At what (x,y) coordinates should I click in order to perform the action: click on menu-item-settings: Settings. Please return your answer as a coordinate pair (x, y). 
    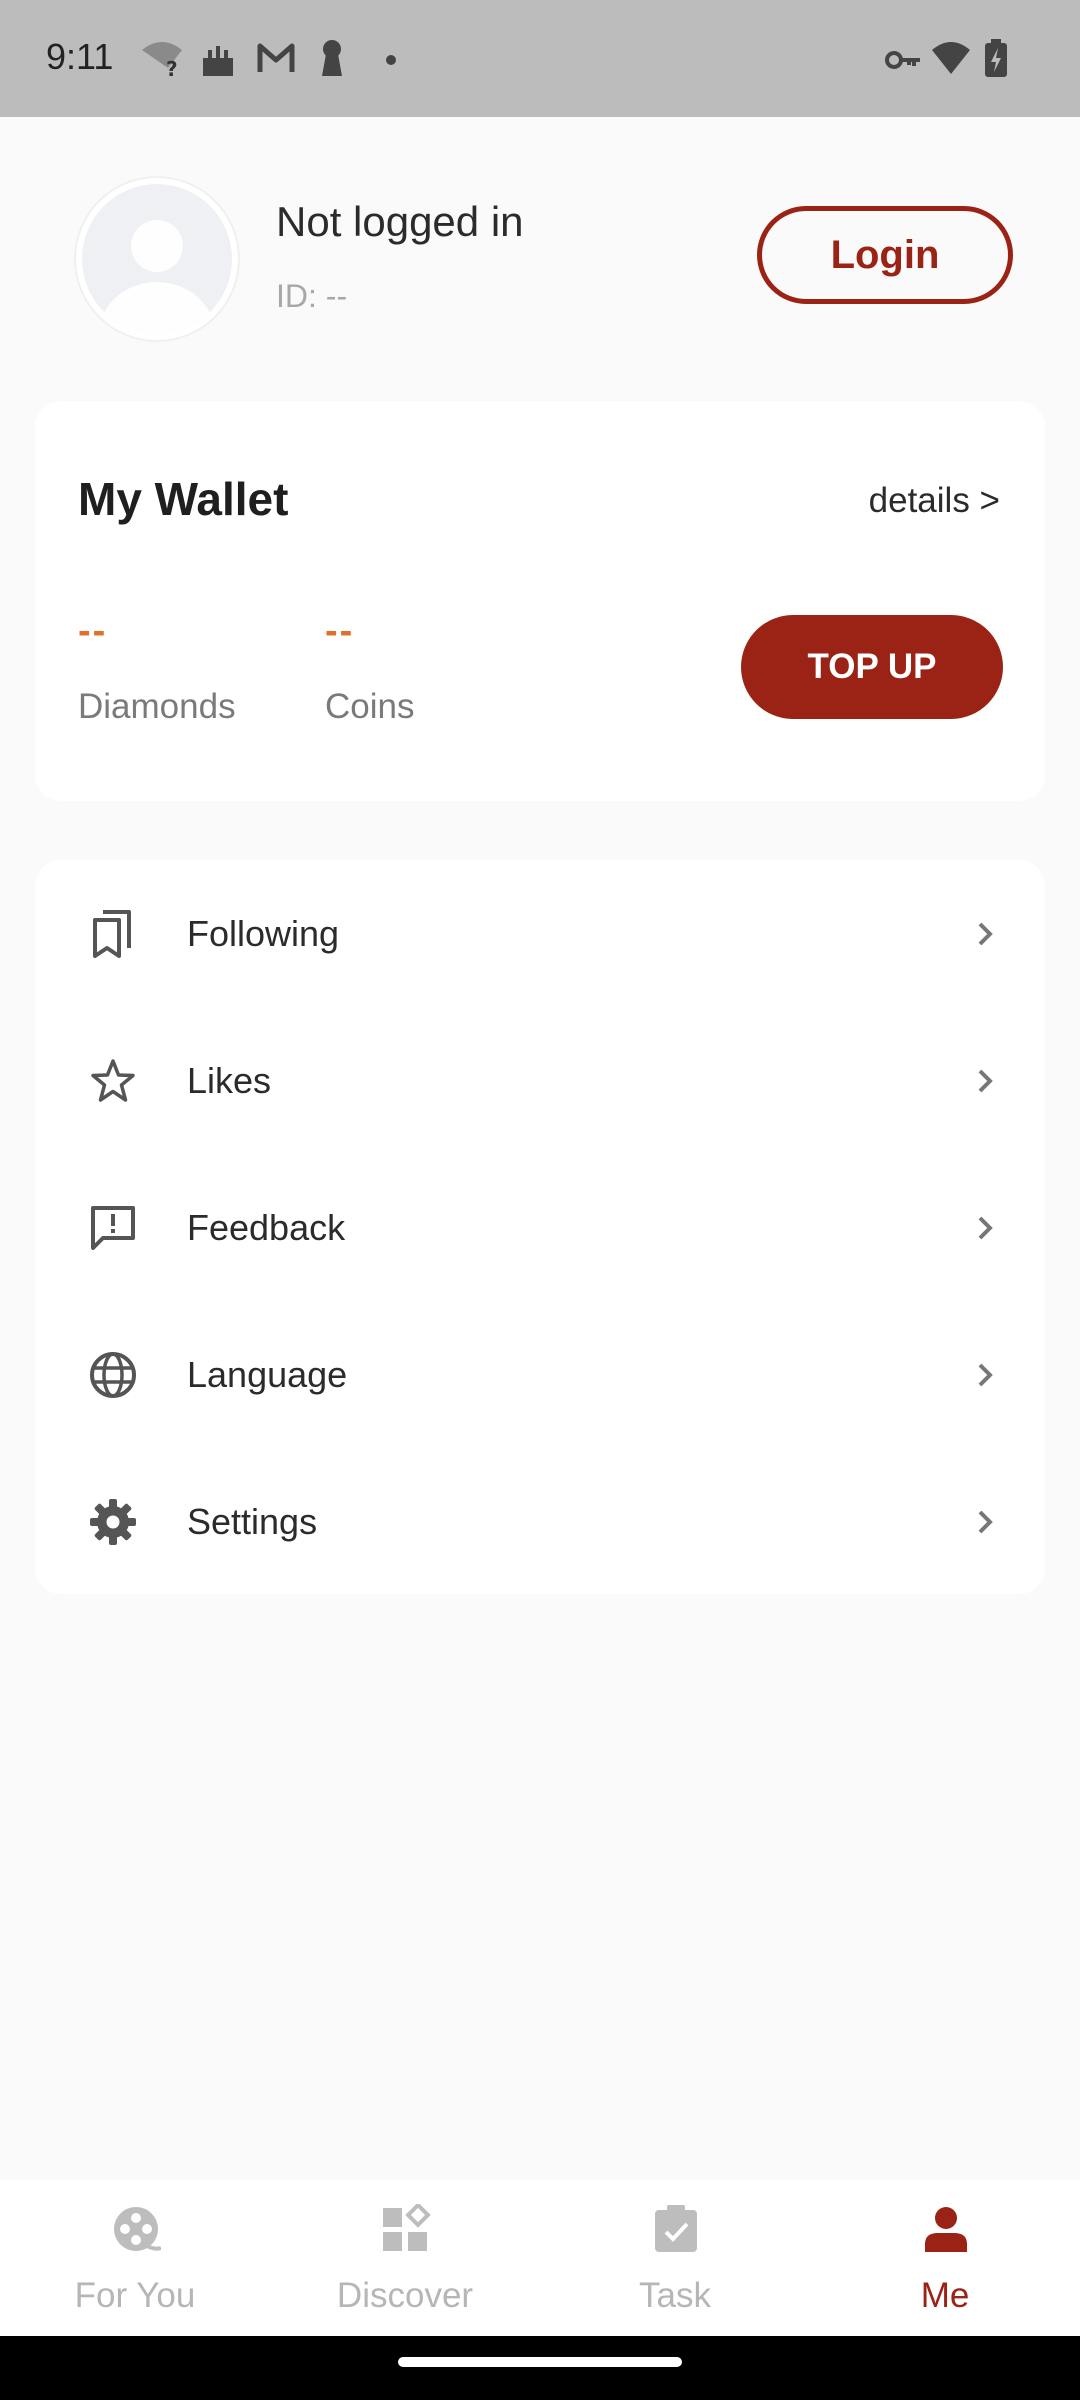
    Looking at the image, I should click on (540, 1521).